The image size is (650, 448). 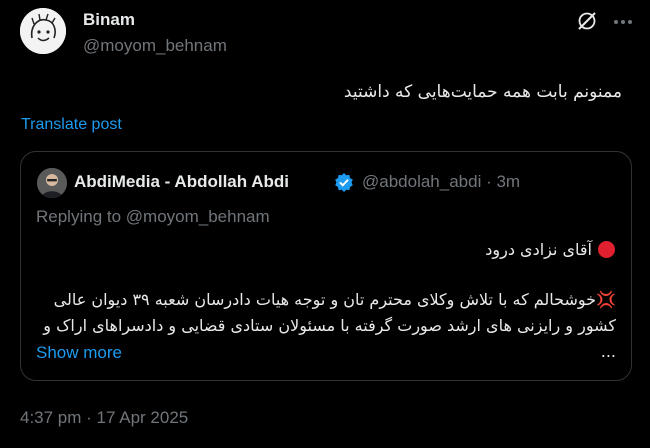 What do you see at coordinates (538, 249) in the screenshot?
I see `quote-greeting-text: آقای نزادی درود` at bounding box center [538, 249].